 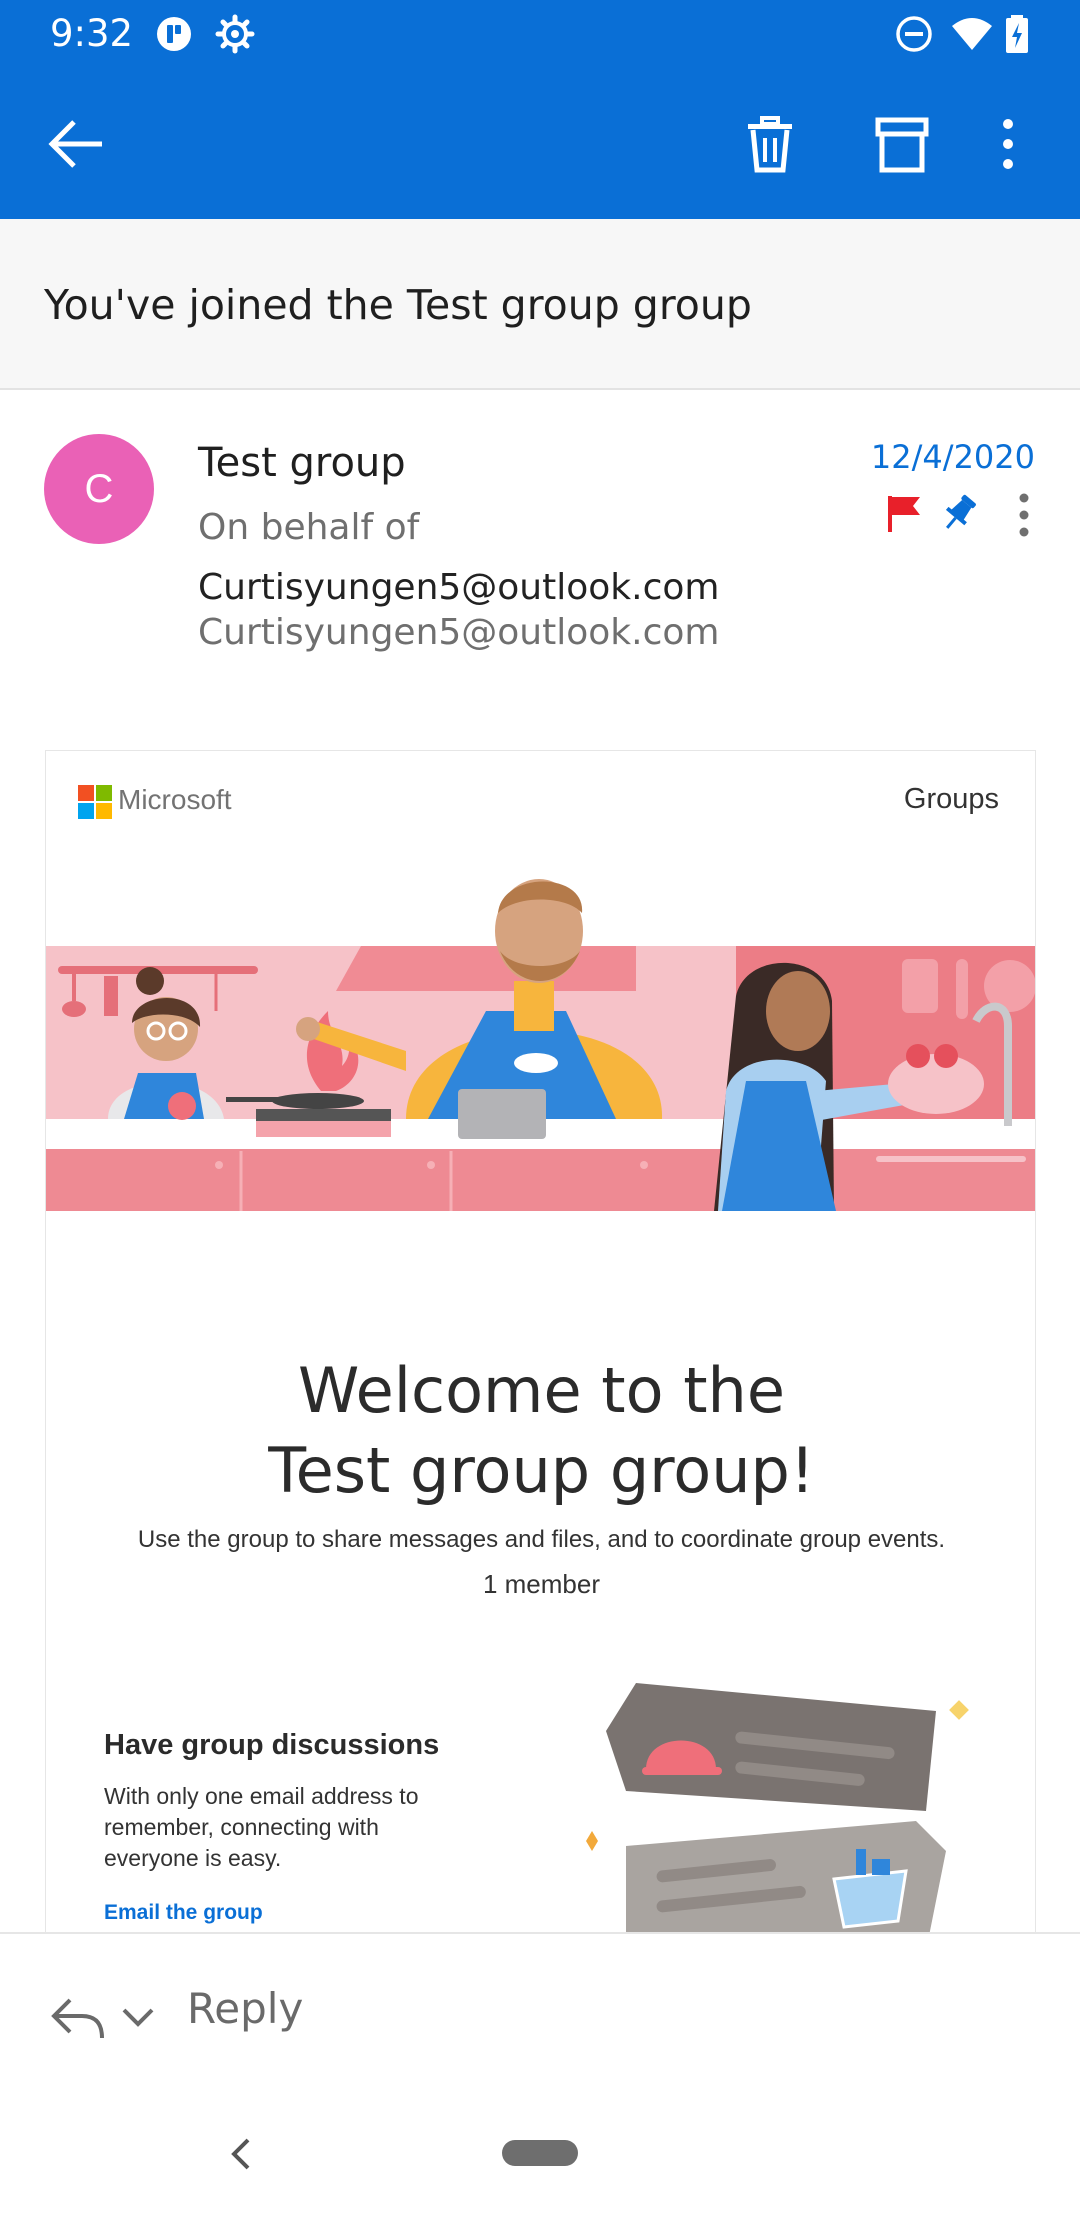 What do you see at coordinates (777, 1811) in the screenshot?
I see `discussion-illustration` at bounding box center [777, 1811].